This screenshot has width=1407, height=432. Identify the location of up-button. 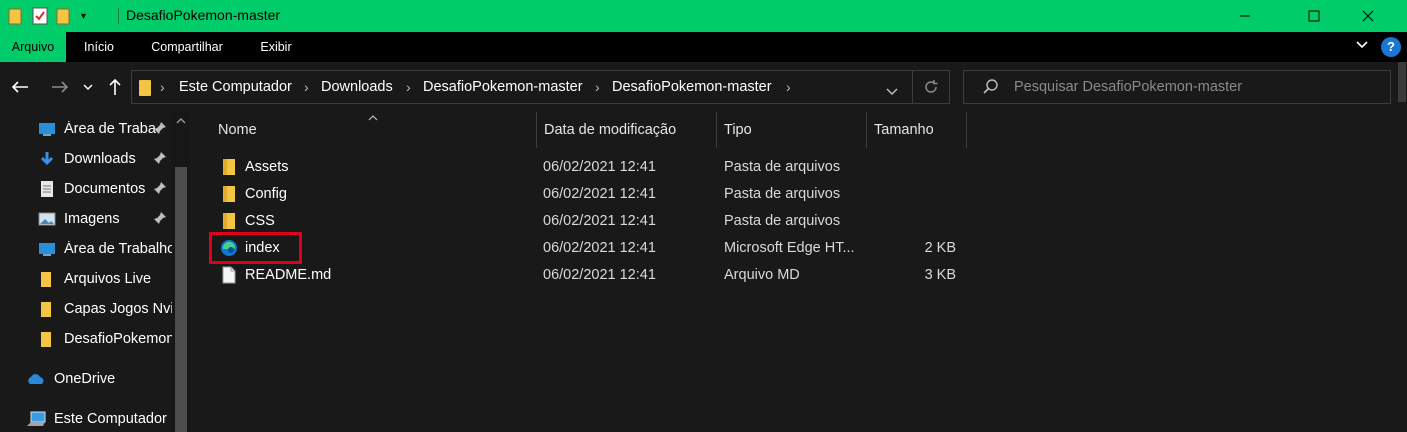
(115, 87).